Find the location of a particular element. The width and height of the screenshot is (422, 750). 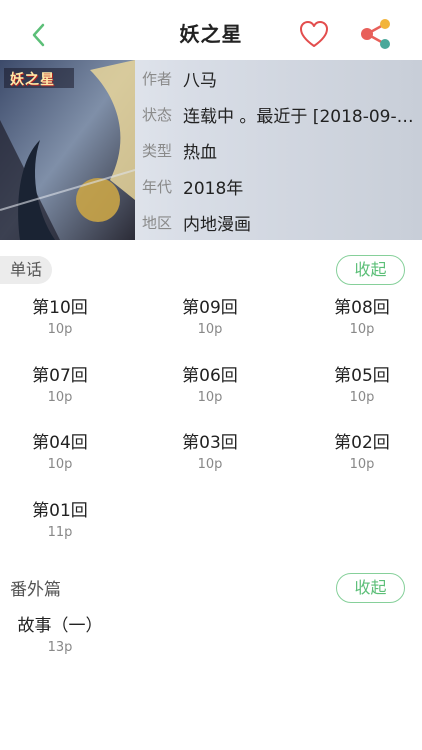

episode-item: 第06回 10p is located at coordinates (210, 386).